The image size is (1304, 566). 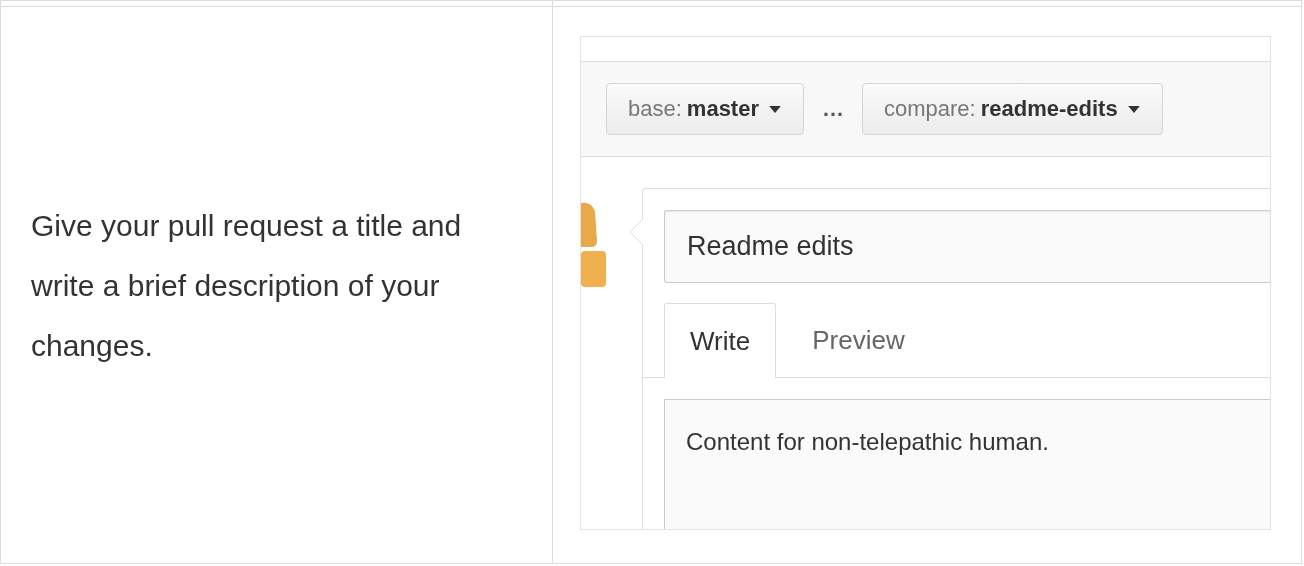 What do you see at coordinates (1012, 109) in the screenshot?
I see `compare-branch-button: compare: readme-edits` at bounding box center [1012, 109].